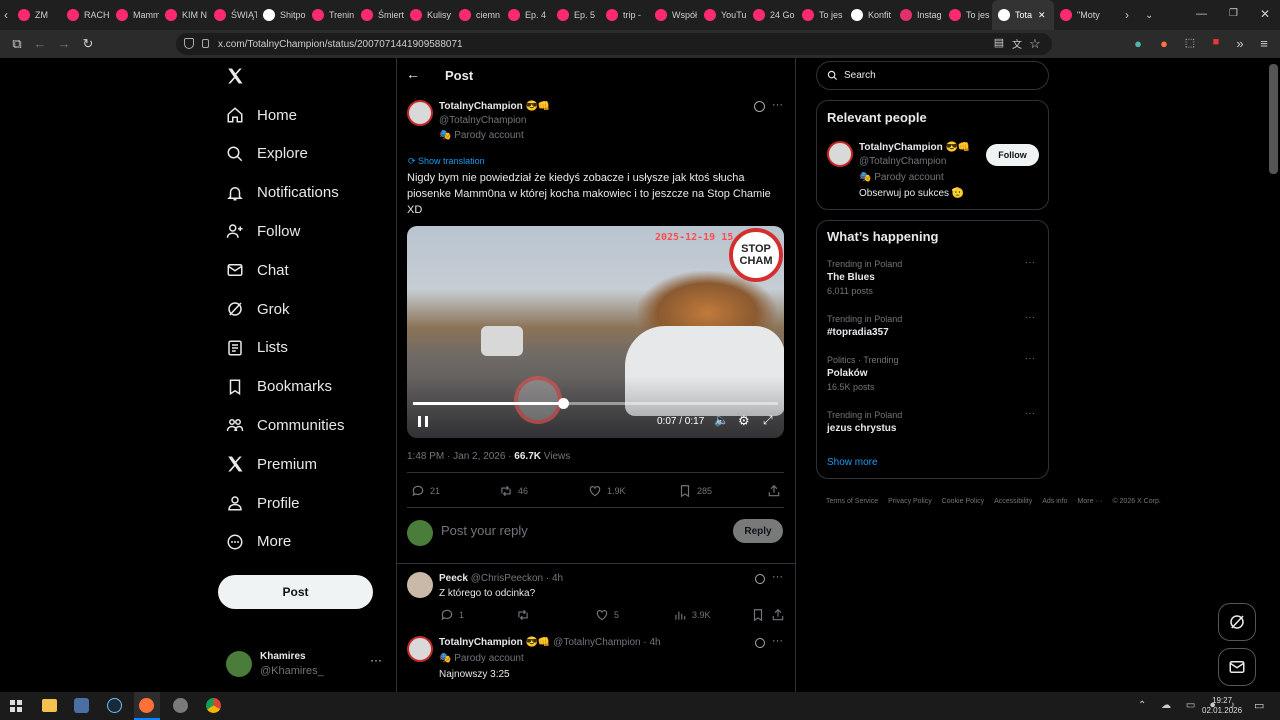  I want to click on extension-fox-icon: ●, so click(1164, 43).